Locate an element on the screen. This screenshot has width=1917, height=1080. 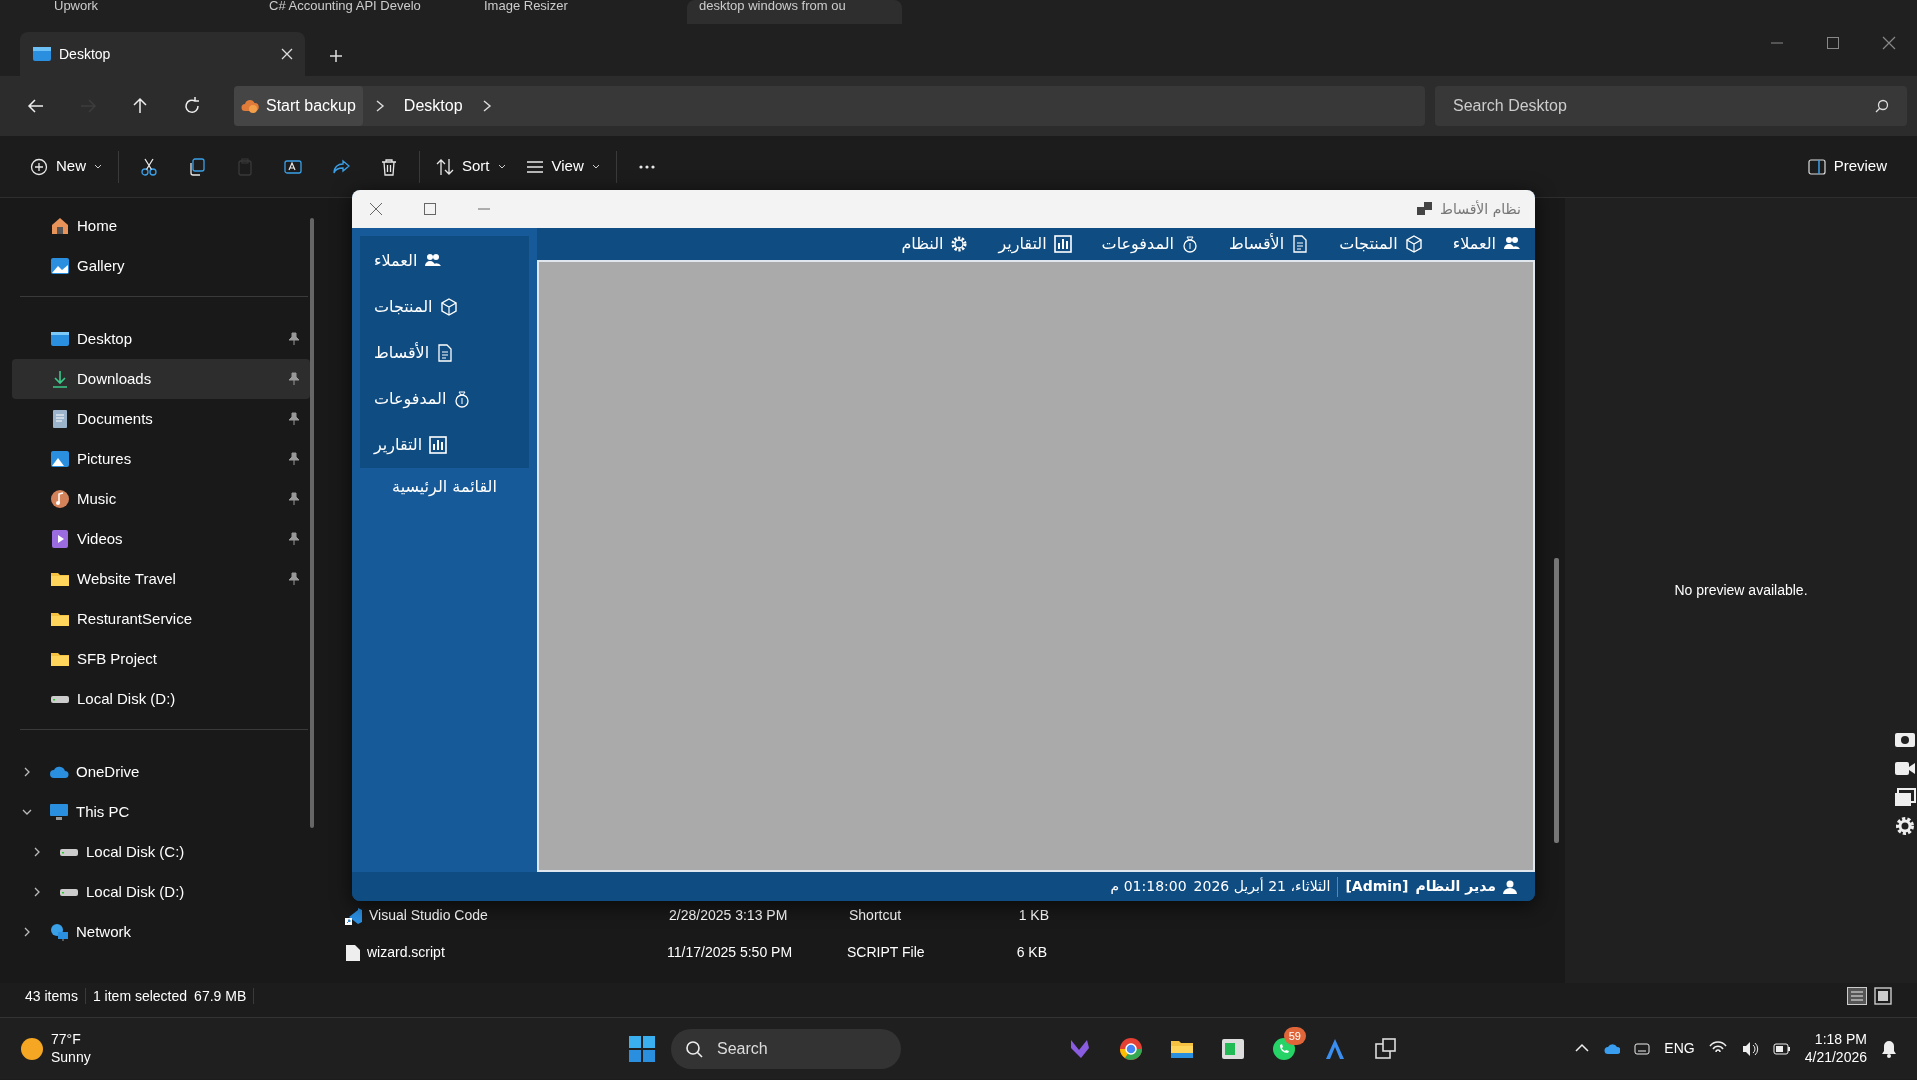
file-type: Shortcut is located at coordinates (876, 915).